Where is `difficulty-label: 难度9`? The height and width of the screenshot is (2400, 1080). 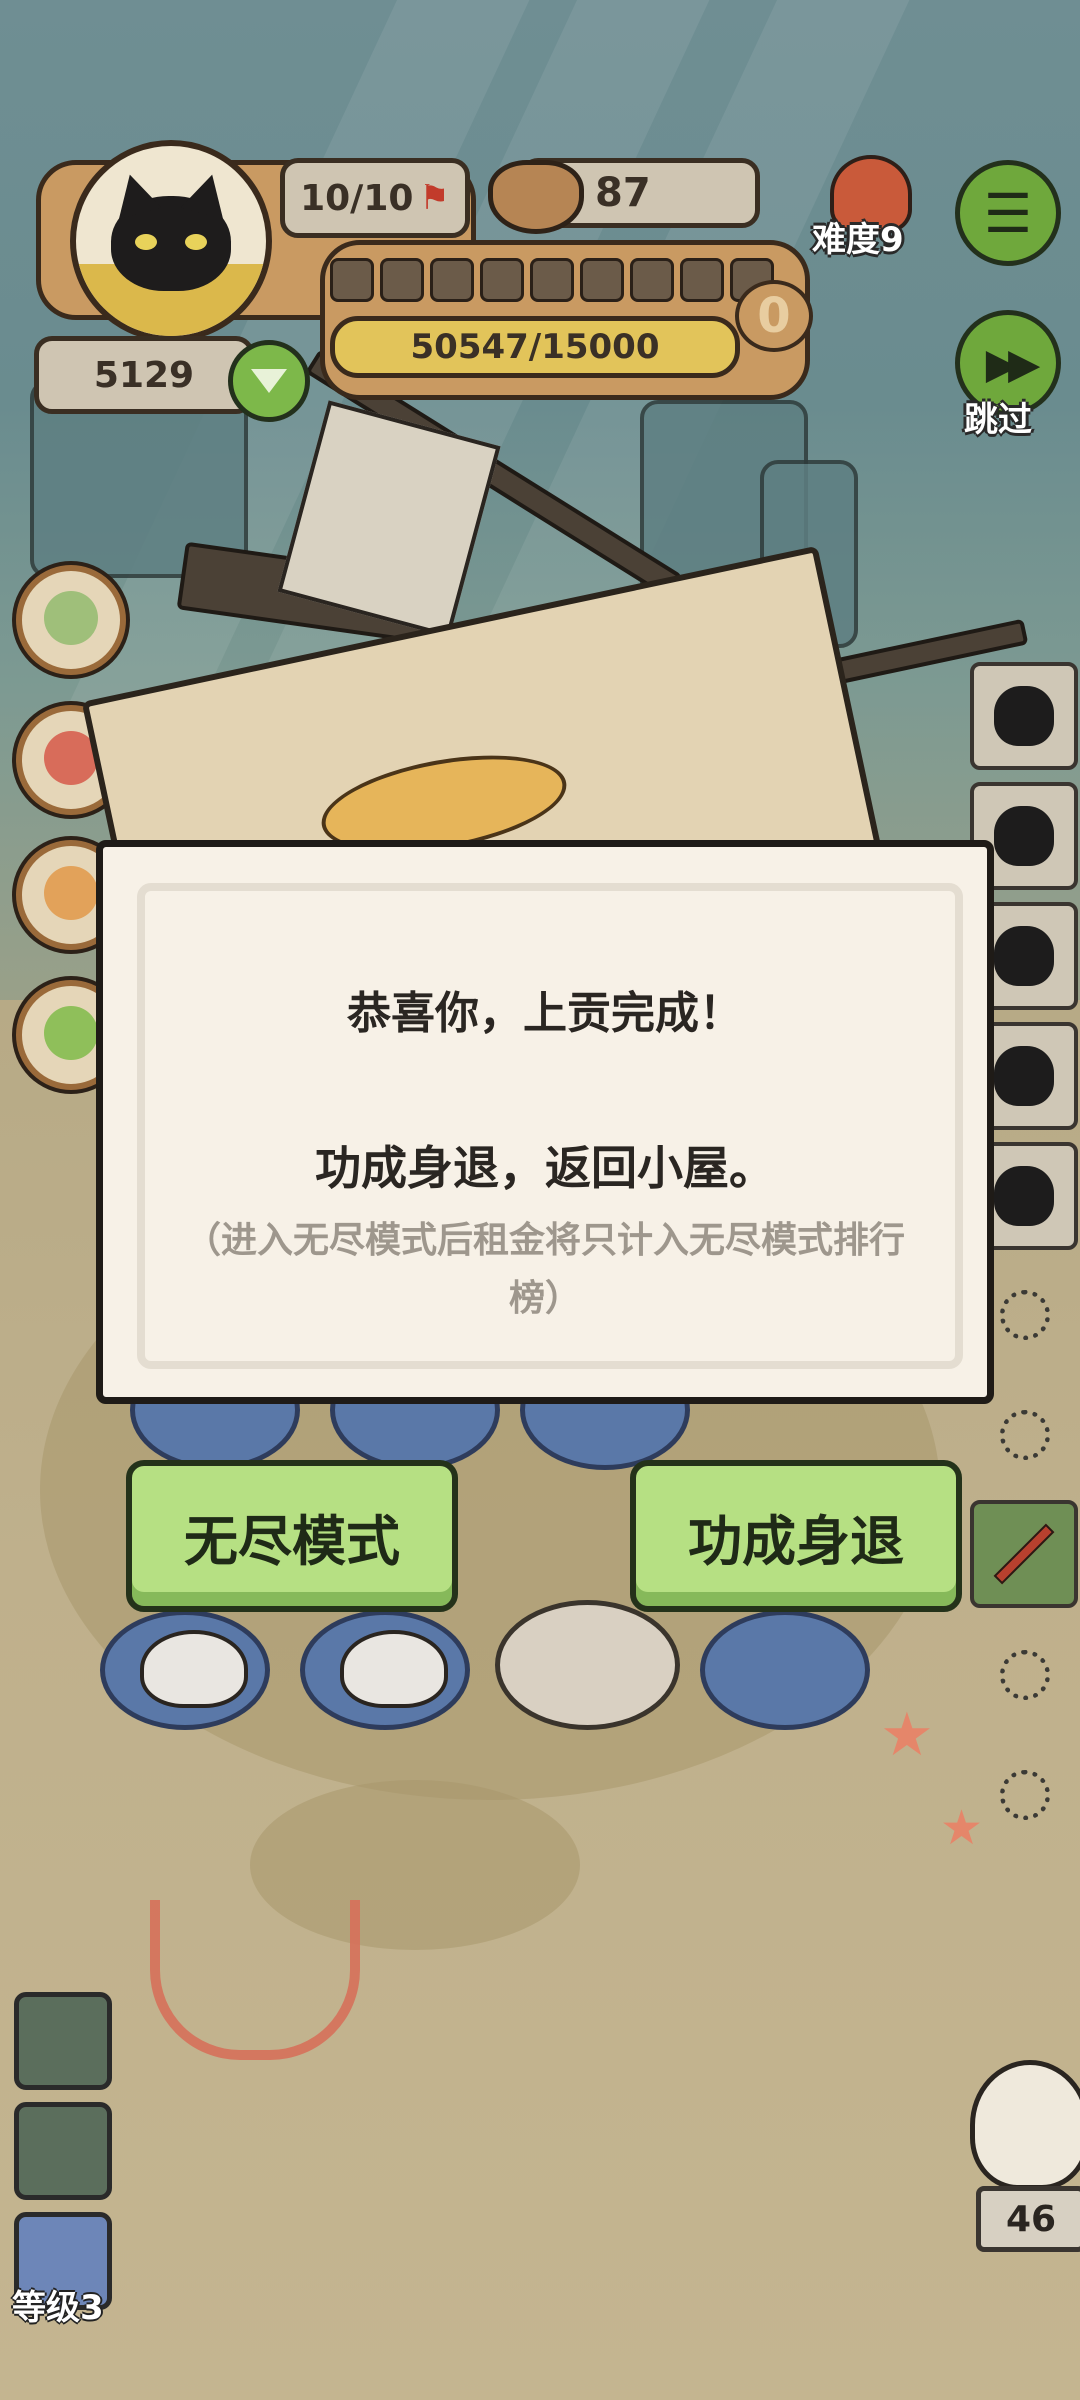
difficulty-label: 难度9 is located at coordinates (858, 240).